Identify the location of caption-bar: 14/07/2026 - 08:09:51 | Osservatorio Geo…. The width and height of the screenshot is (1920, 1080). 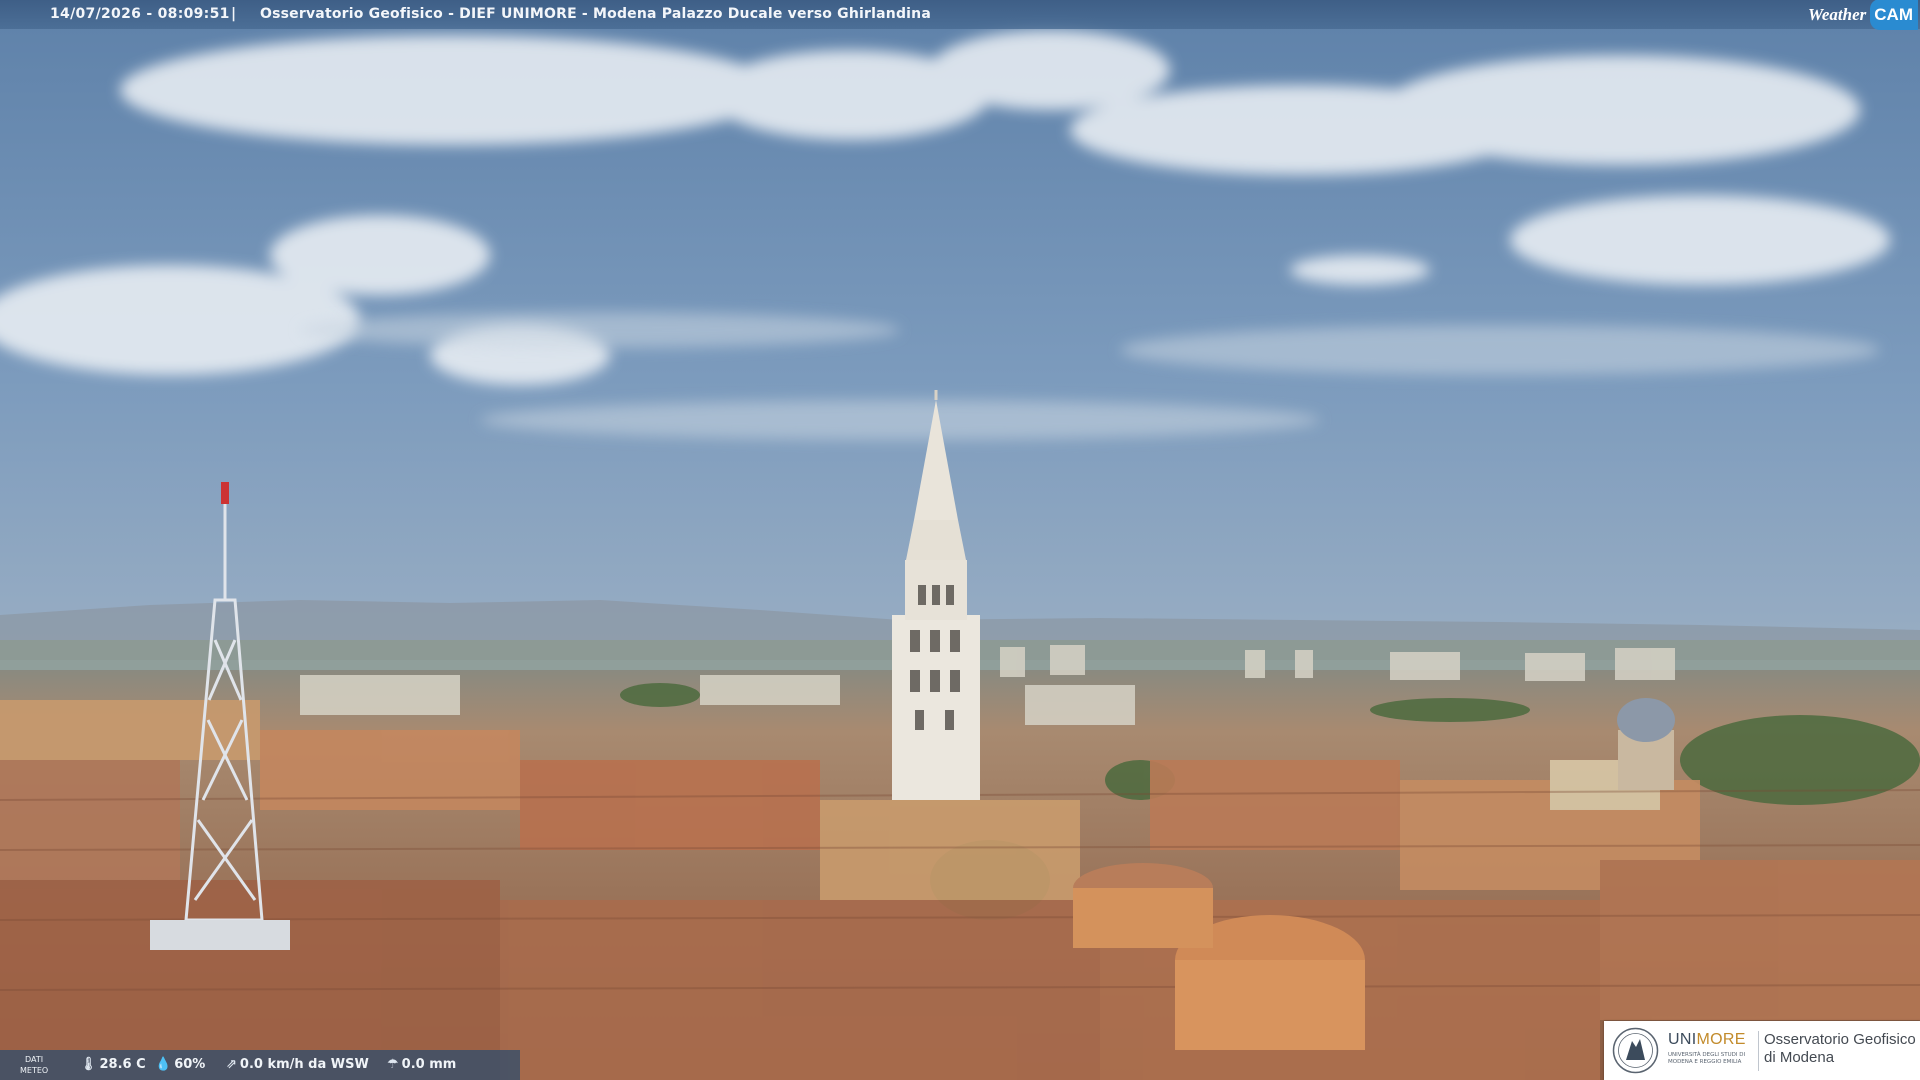
(960, 15).